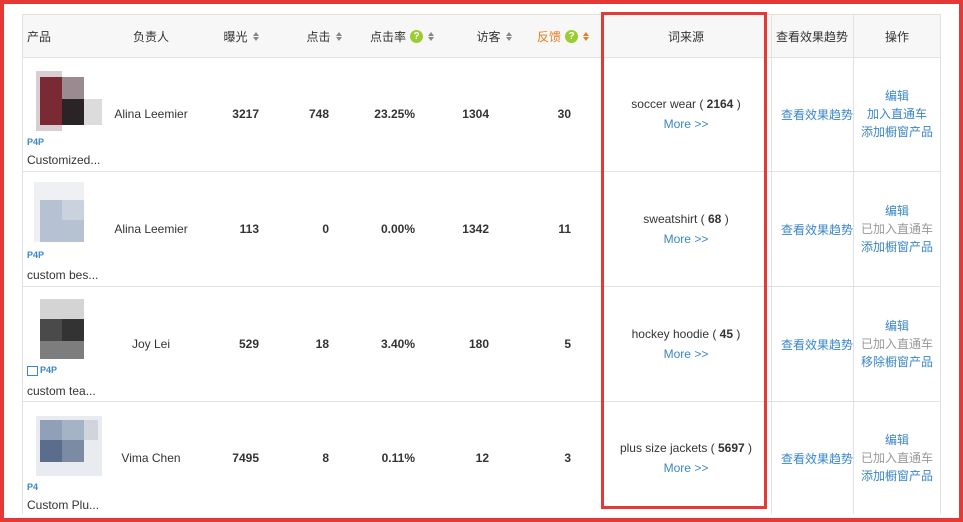 The height and width of the screenshot is (522, 963). I want to click on exposure-value: 7495, so click(245, 458).